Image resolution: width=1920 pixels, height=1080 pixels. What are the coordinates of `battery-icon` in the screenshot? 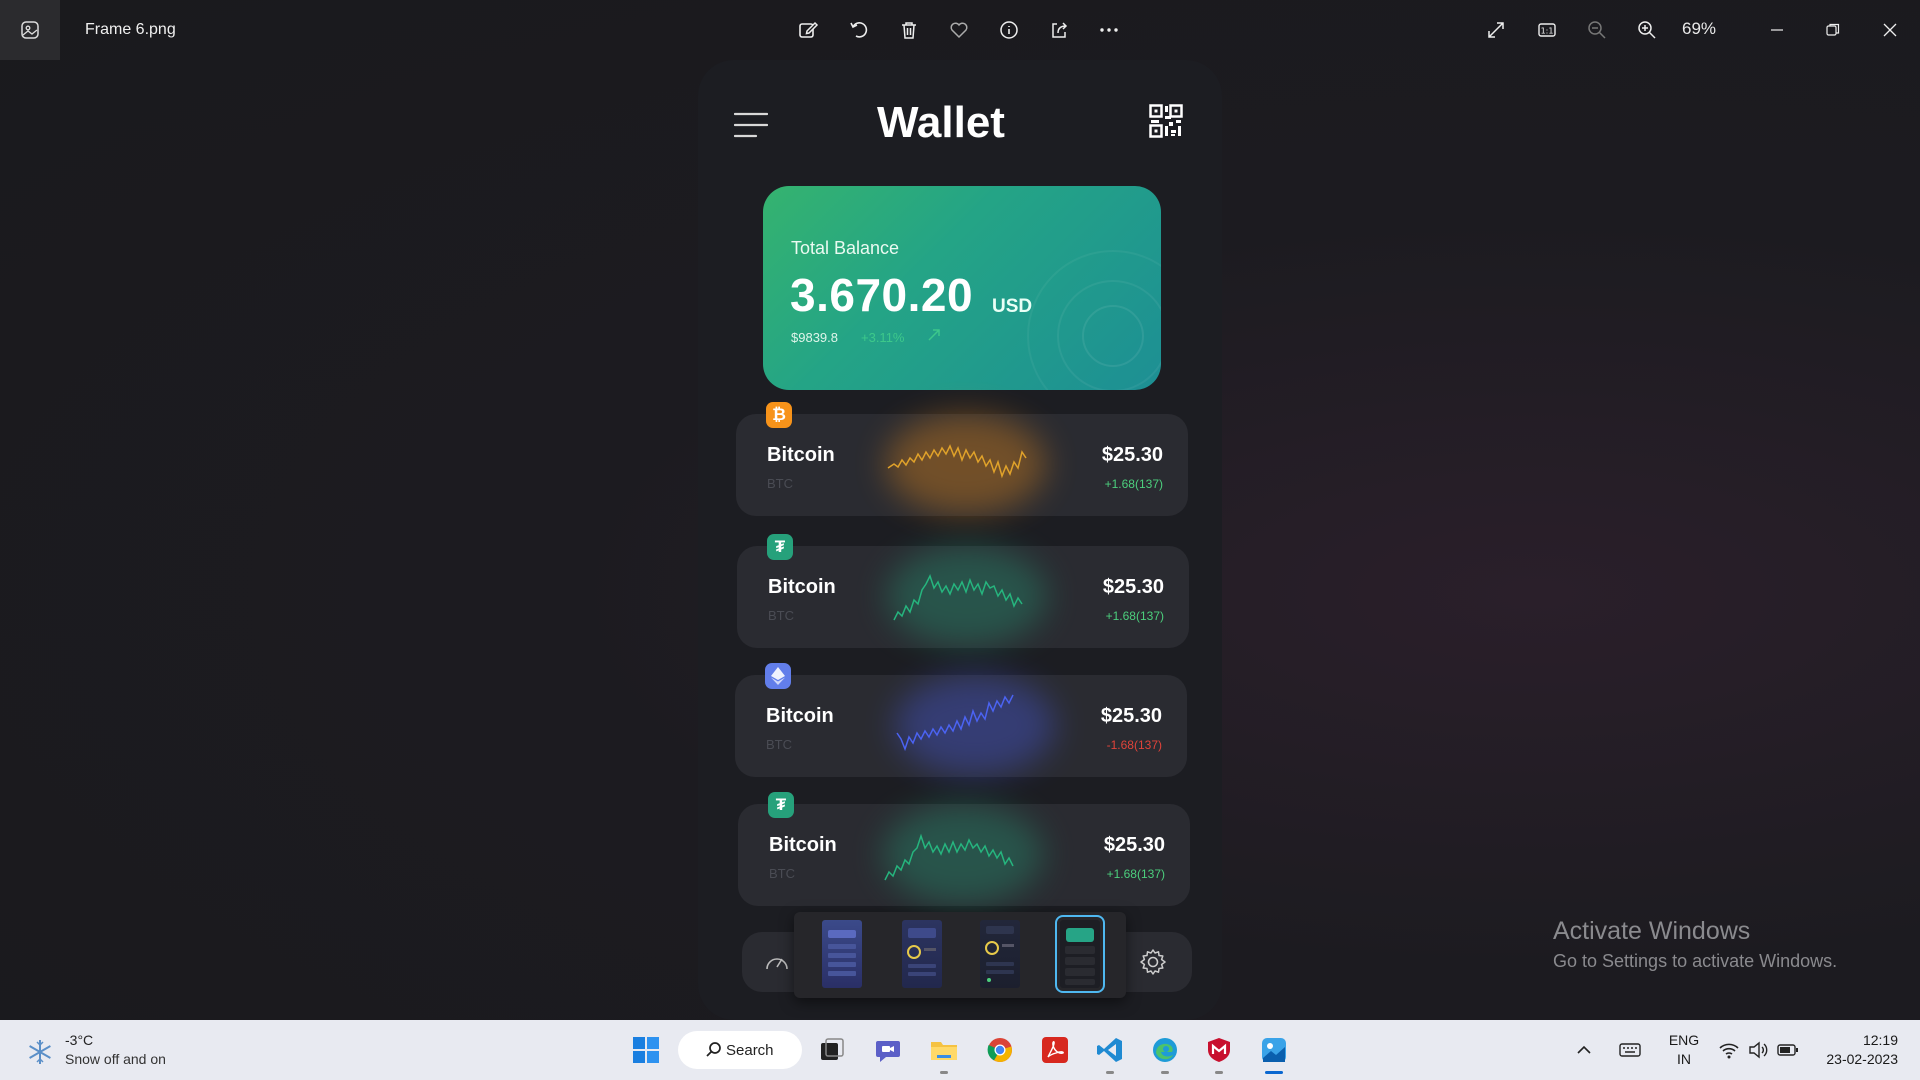 It's located at (1788, 1050).